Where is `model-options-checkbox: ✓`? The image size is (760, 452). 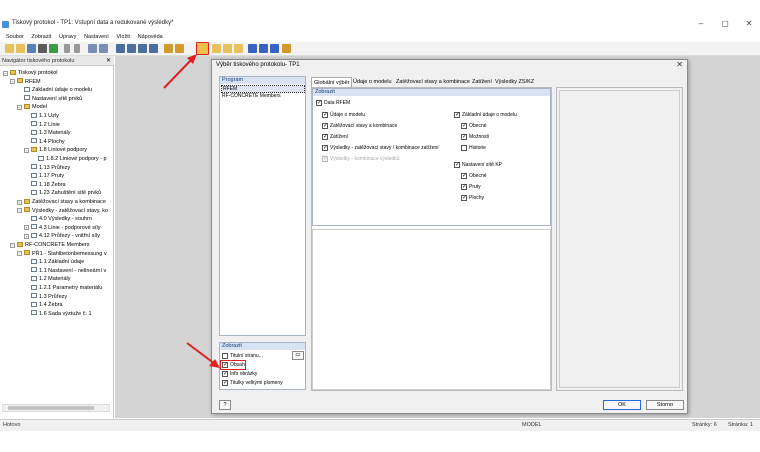 model-options-checkbox: ✓ is located at coordinates (464, 137).